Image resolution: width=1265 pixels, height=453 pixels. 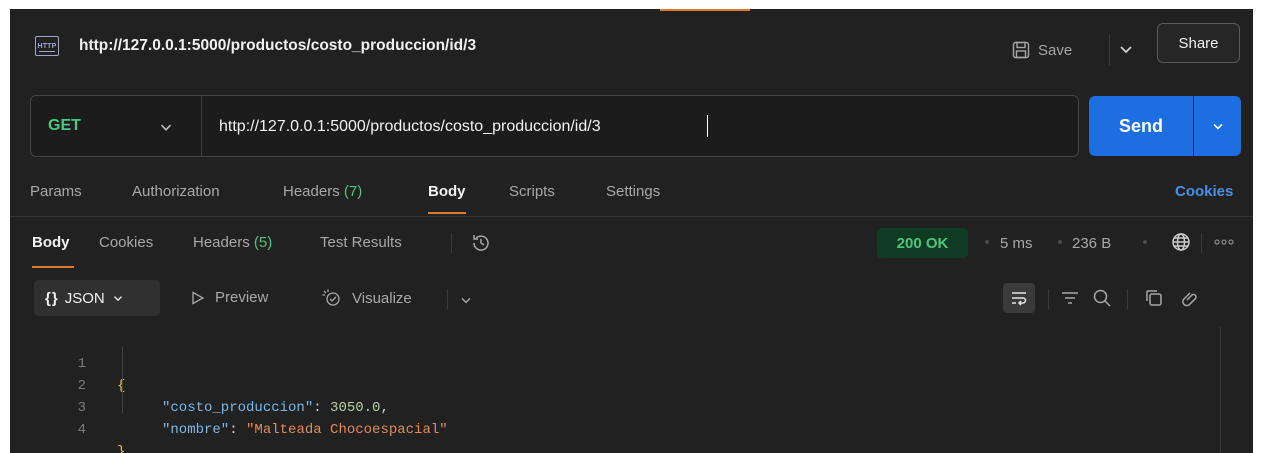 I want to click on tab-label: Cookies, so click(x=126, y=242).